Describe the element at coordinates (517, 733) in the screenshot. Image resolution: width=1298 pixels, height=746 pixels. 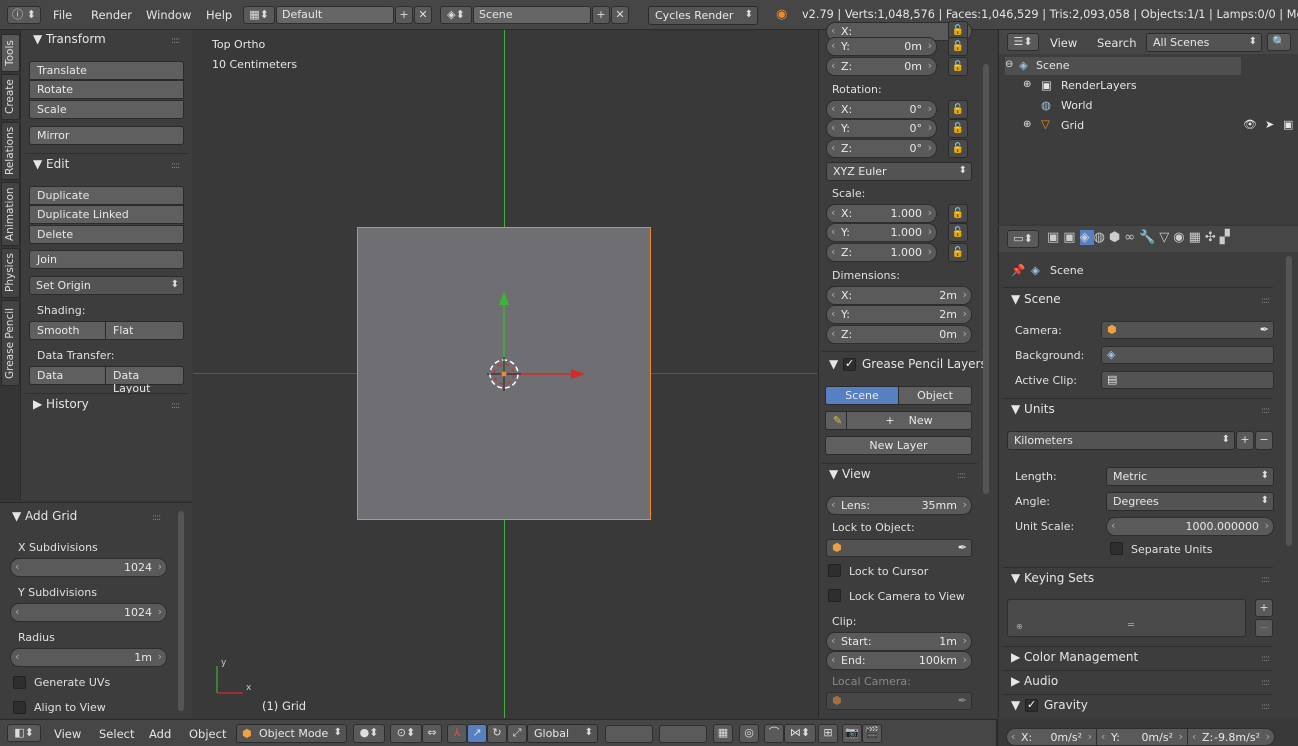
I see `scale-manipulator-icon: ⤢` at that location.